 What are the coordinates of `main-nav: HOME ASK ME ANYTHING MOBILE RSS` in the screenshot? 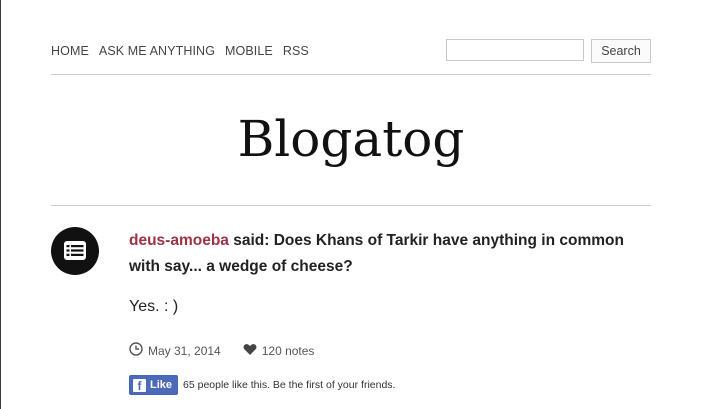 It's located at (180, 51).